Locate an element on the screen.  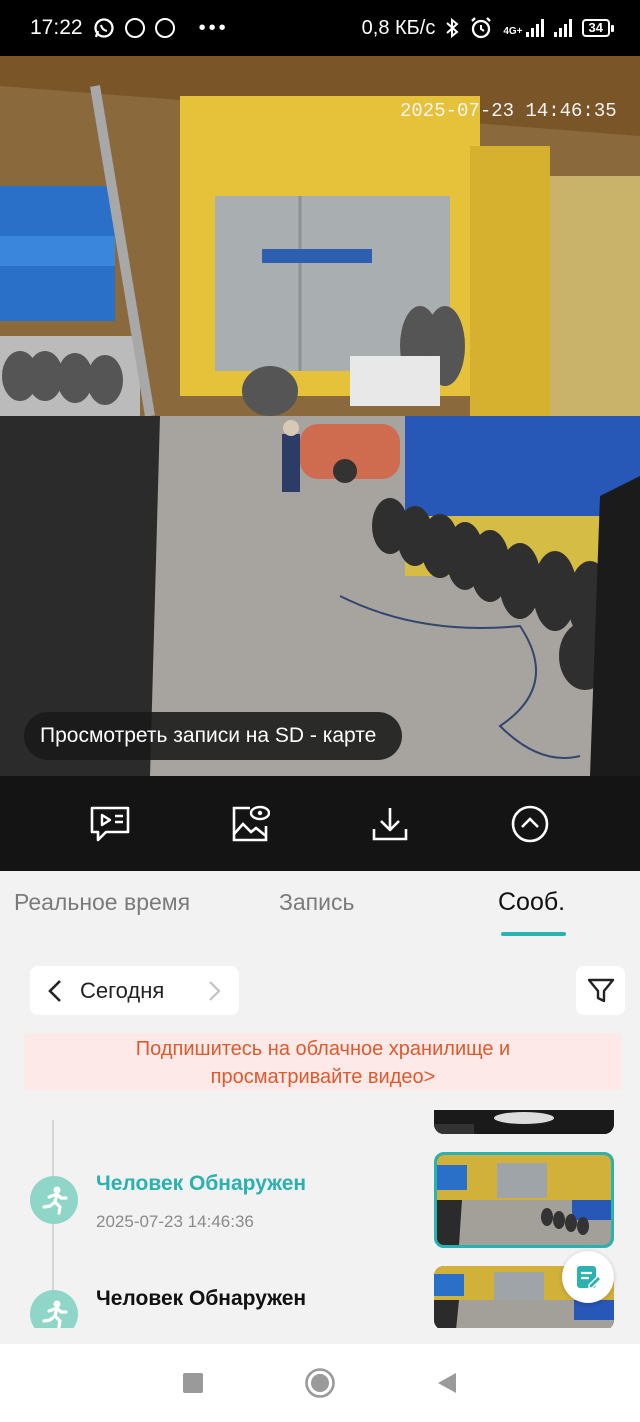
back-button is located at coordinates (447, 1383).